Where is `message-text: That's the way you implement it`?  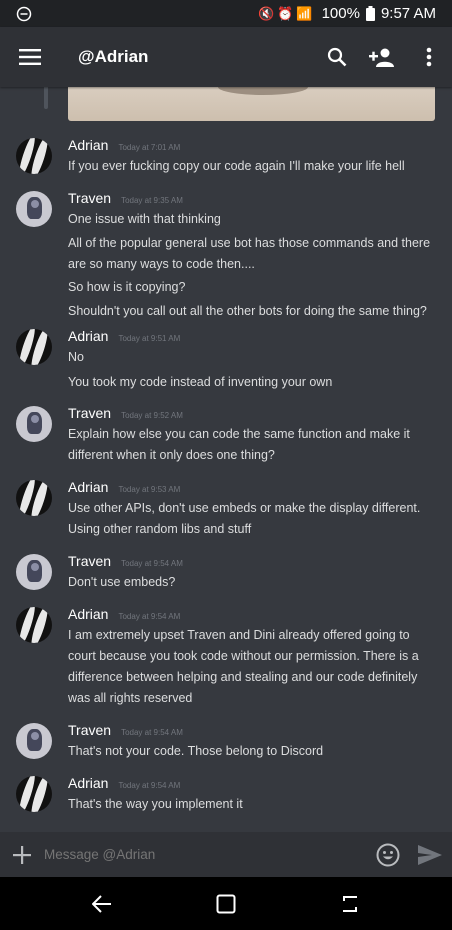
message-text: That's the way you implement it is located at coordinates (155, 804).